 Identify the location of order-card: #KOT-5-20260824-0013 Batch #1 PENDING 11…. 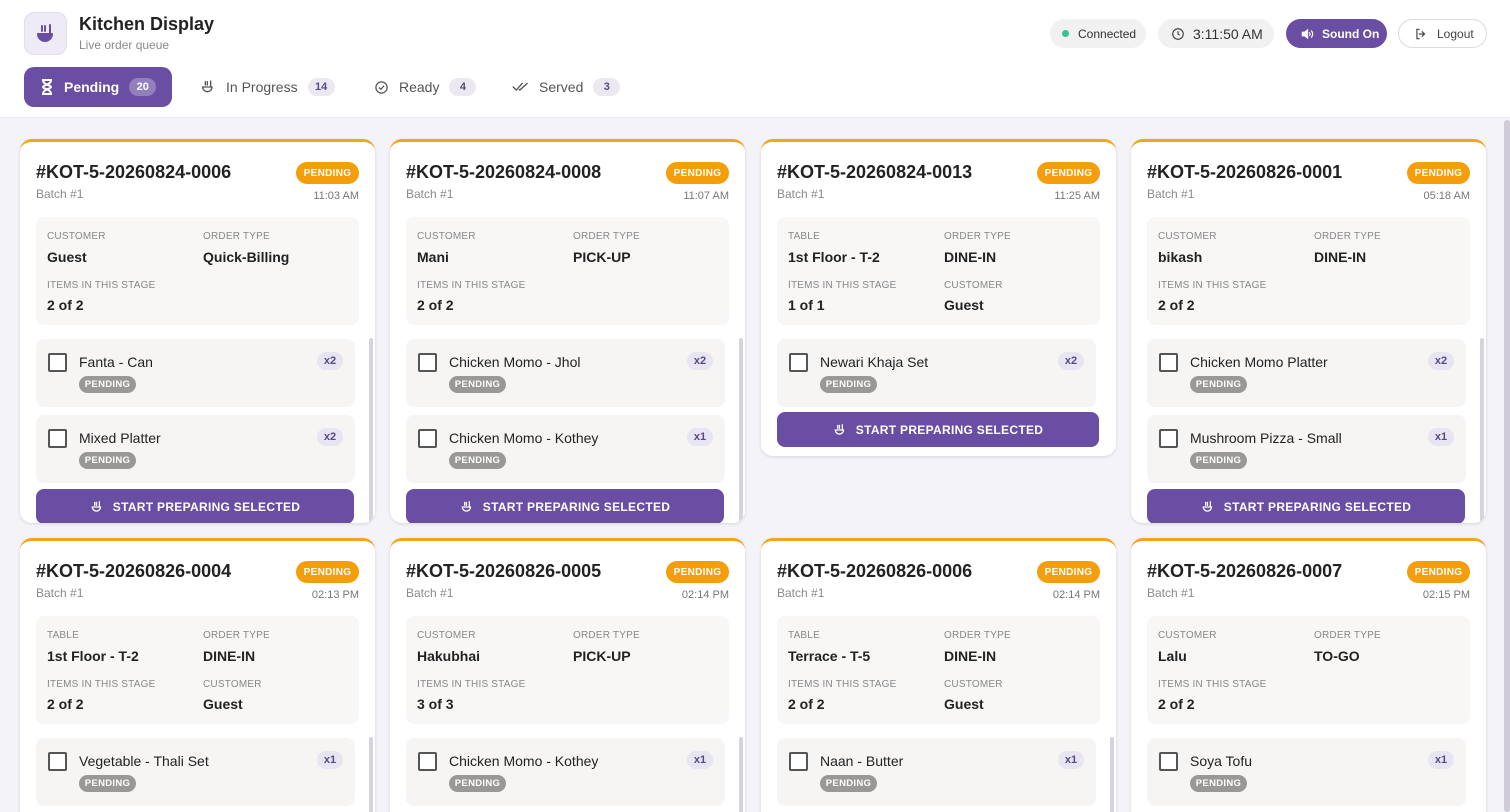
(938, 297).